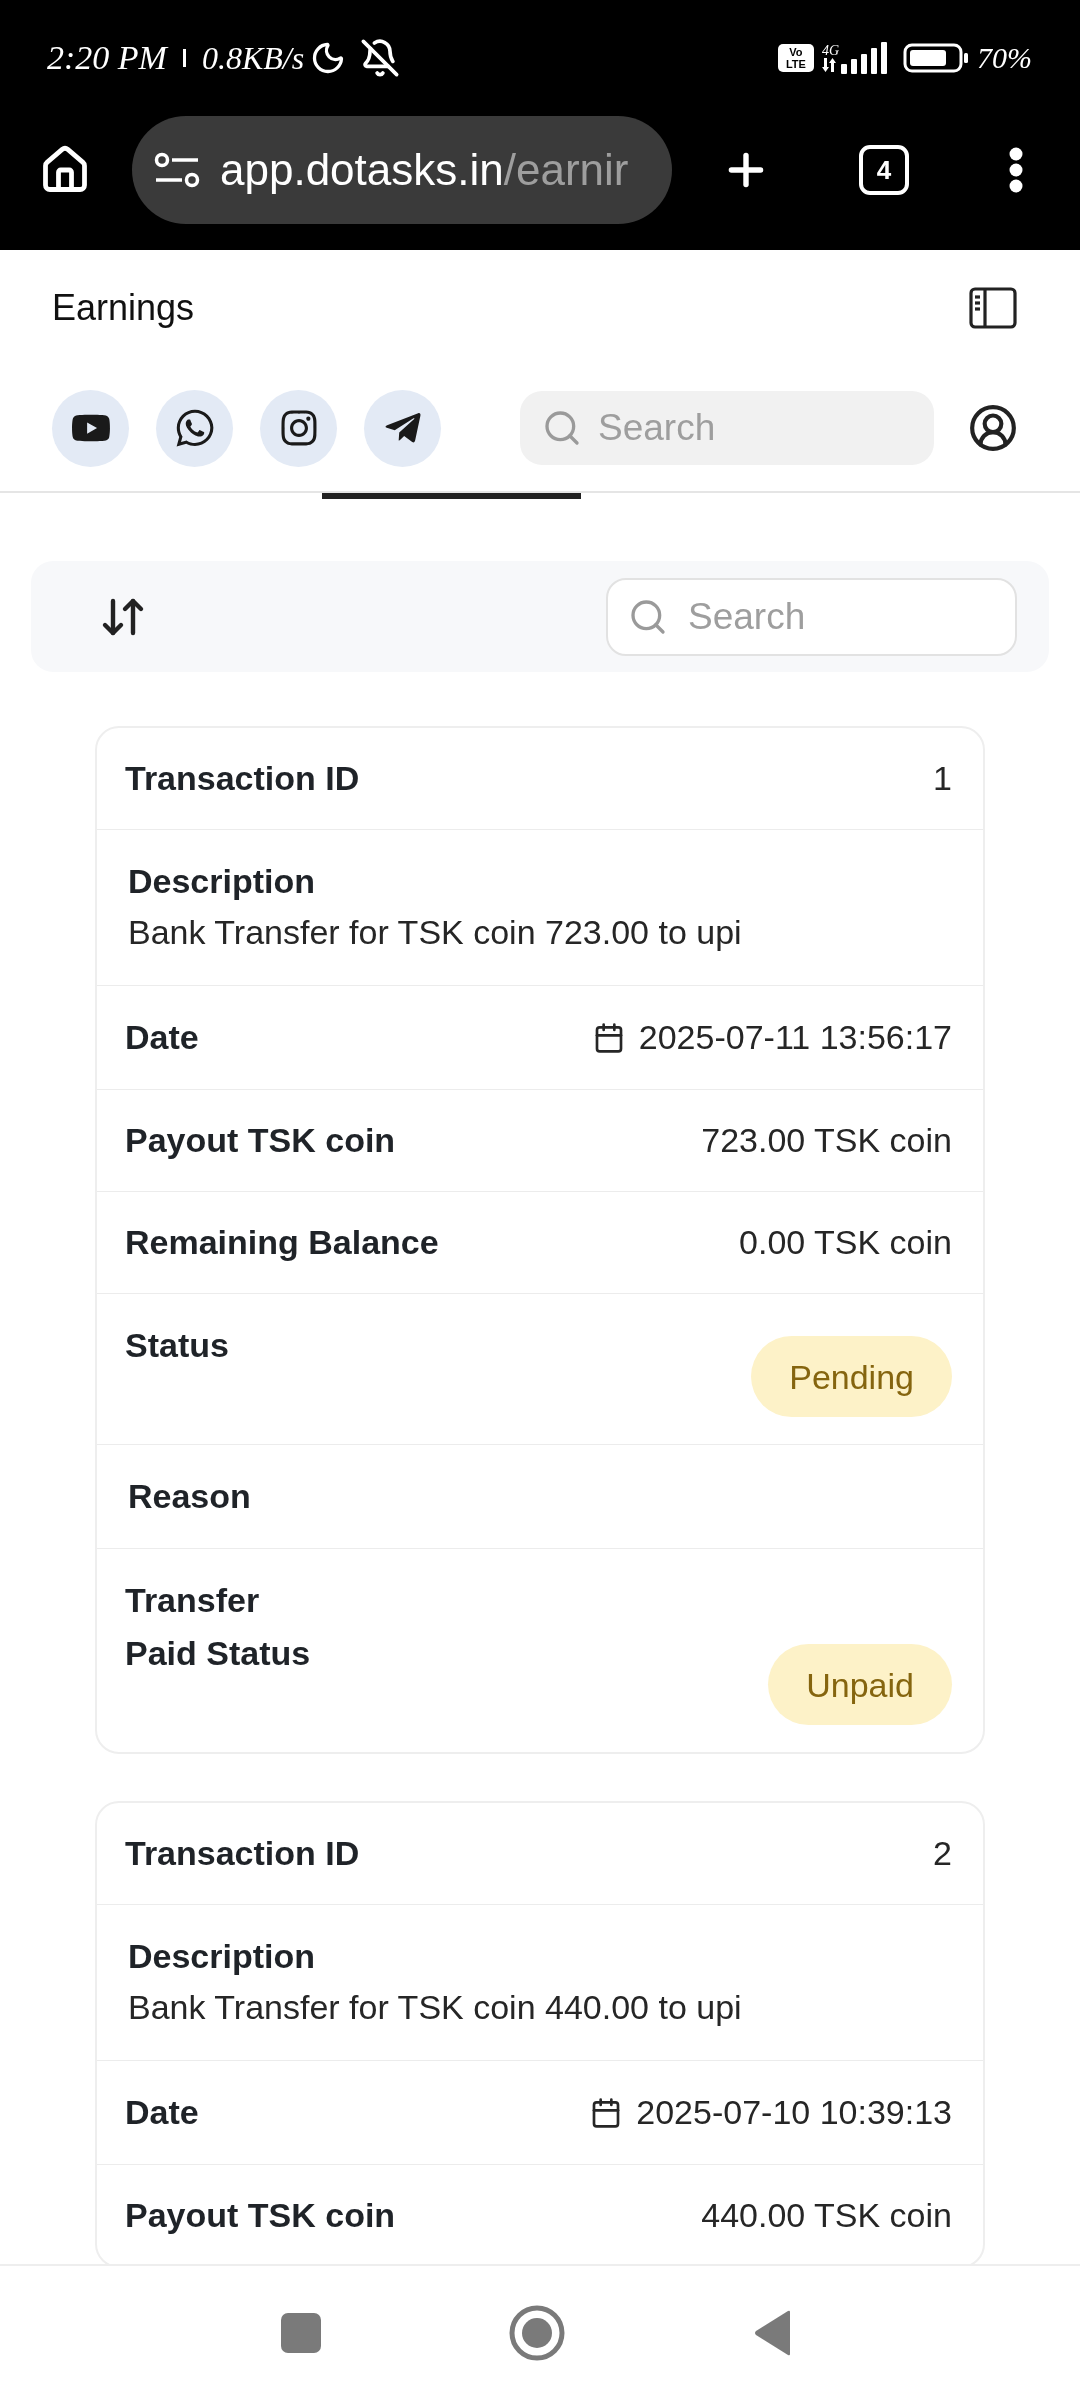 This screenshot has width=1080, height=2400. I want to click on search-icon, so click(562, 428).